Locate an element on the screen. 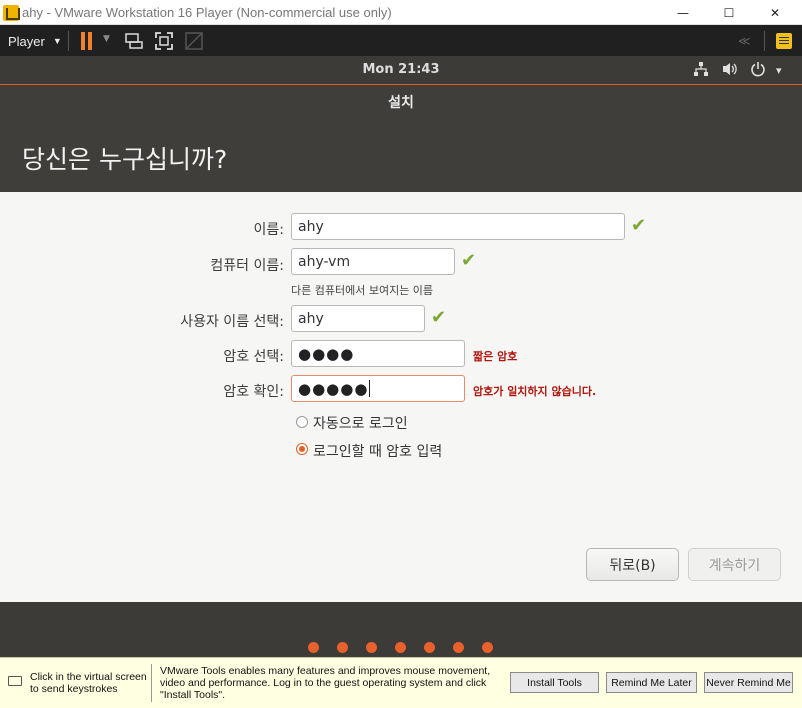 This screenshot has height=708, width=802. confirm-password-label: 암호 확인: is located at coordinates (253, 392).